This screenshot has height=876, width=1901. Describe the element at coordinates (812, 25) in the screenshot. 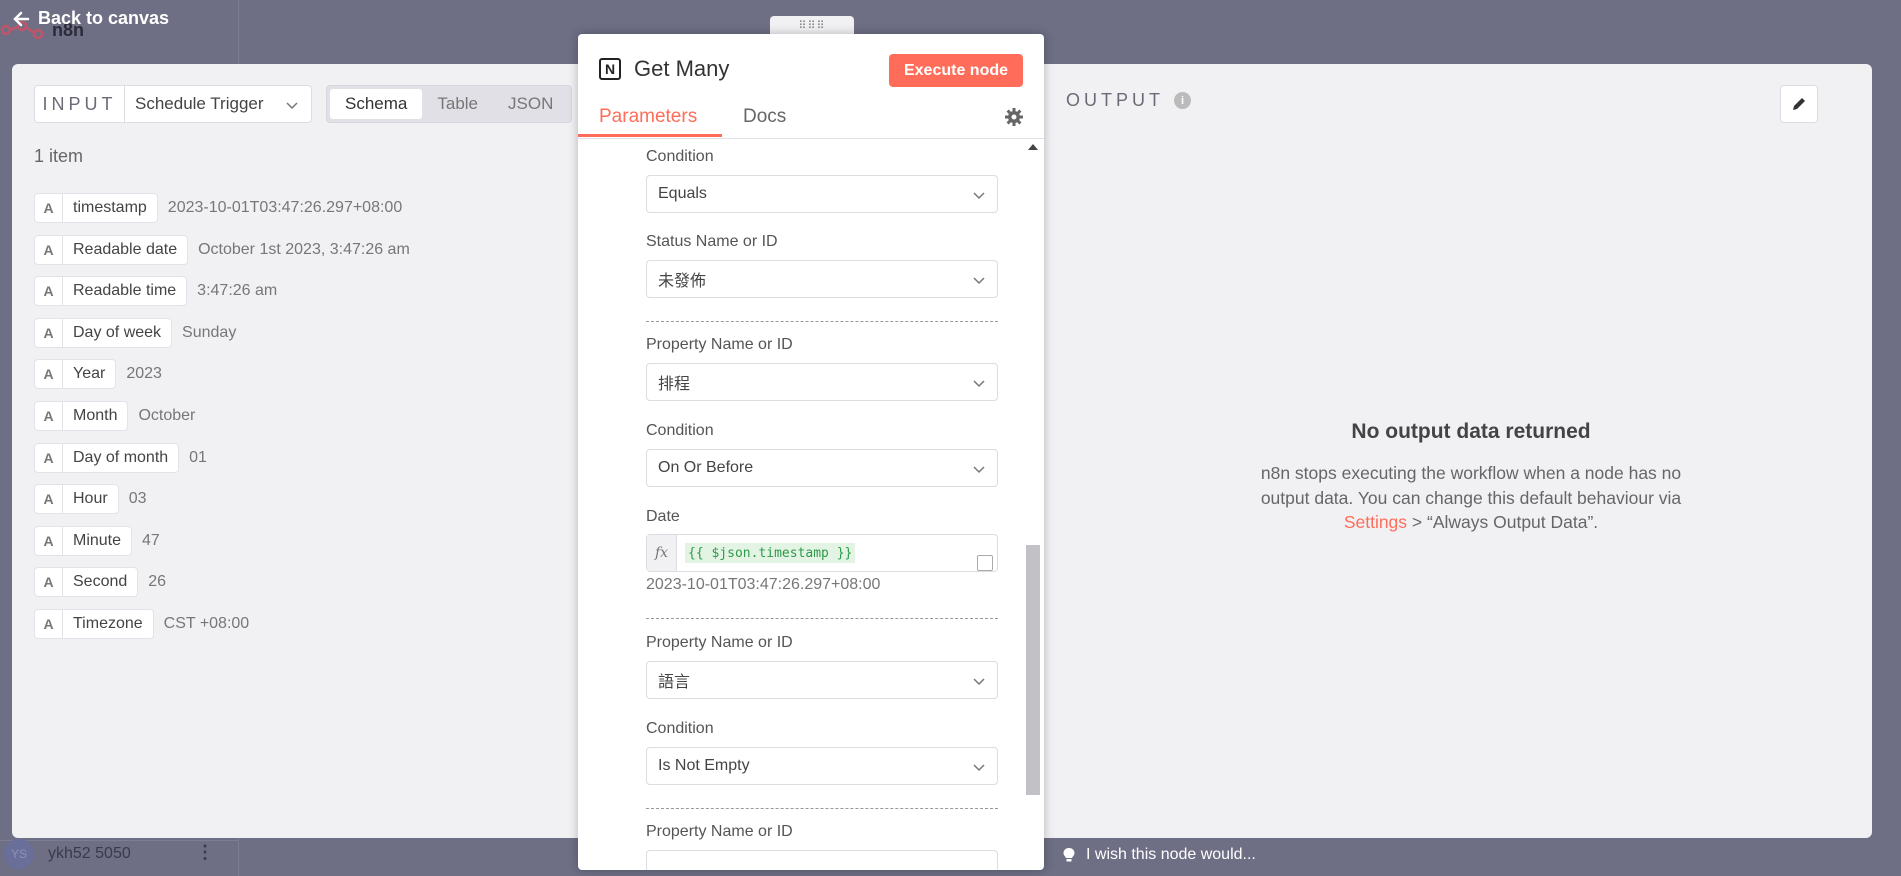

I see `panel-drag-handle: ⠿⠿⠿` at that location.